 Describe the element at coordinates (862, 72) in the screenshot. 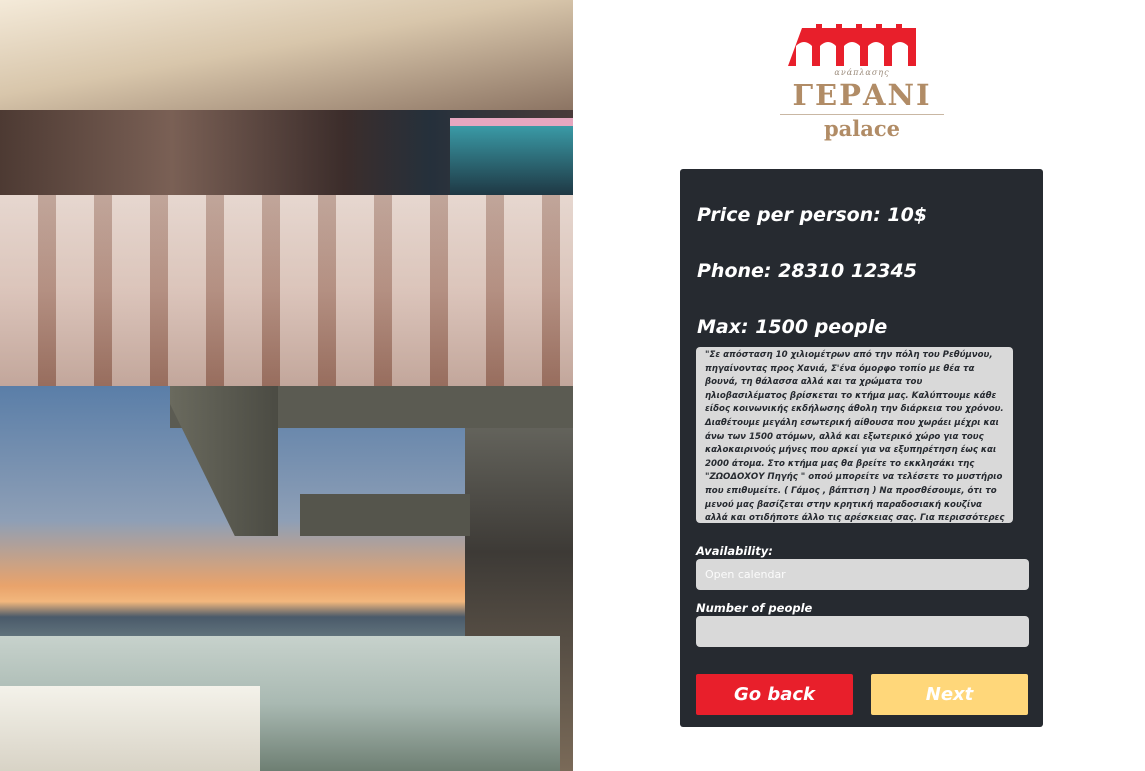

I see `logo-tagline: ανάπλασης` at that location.